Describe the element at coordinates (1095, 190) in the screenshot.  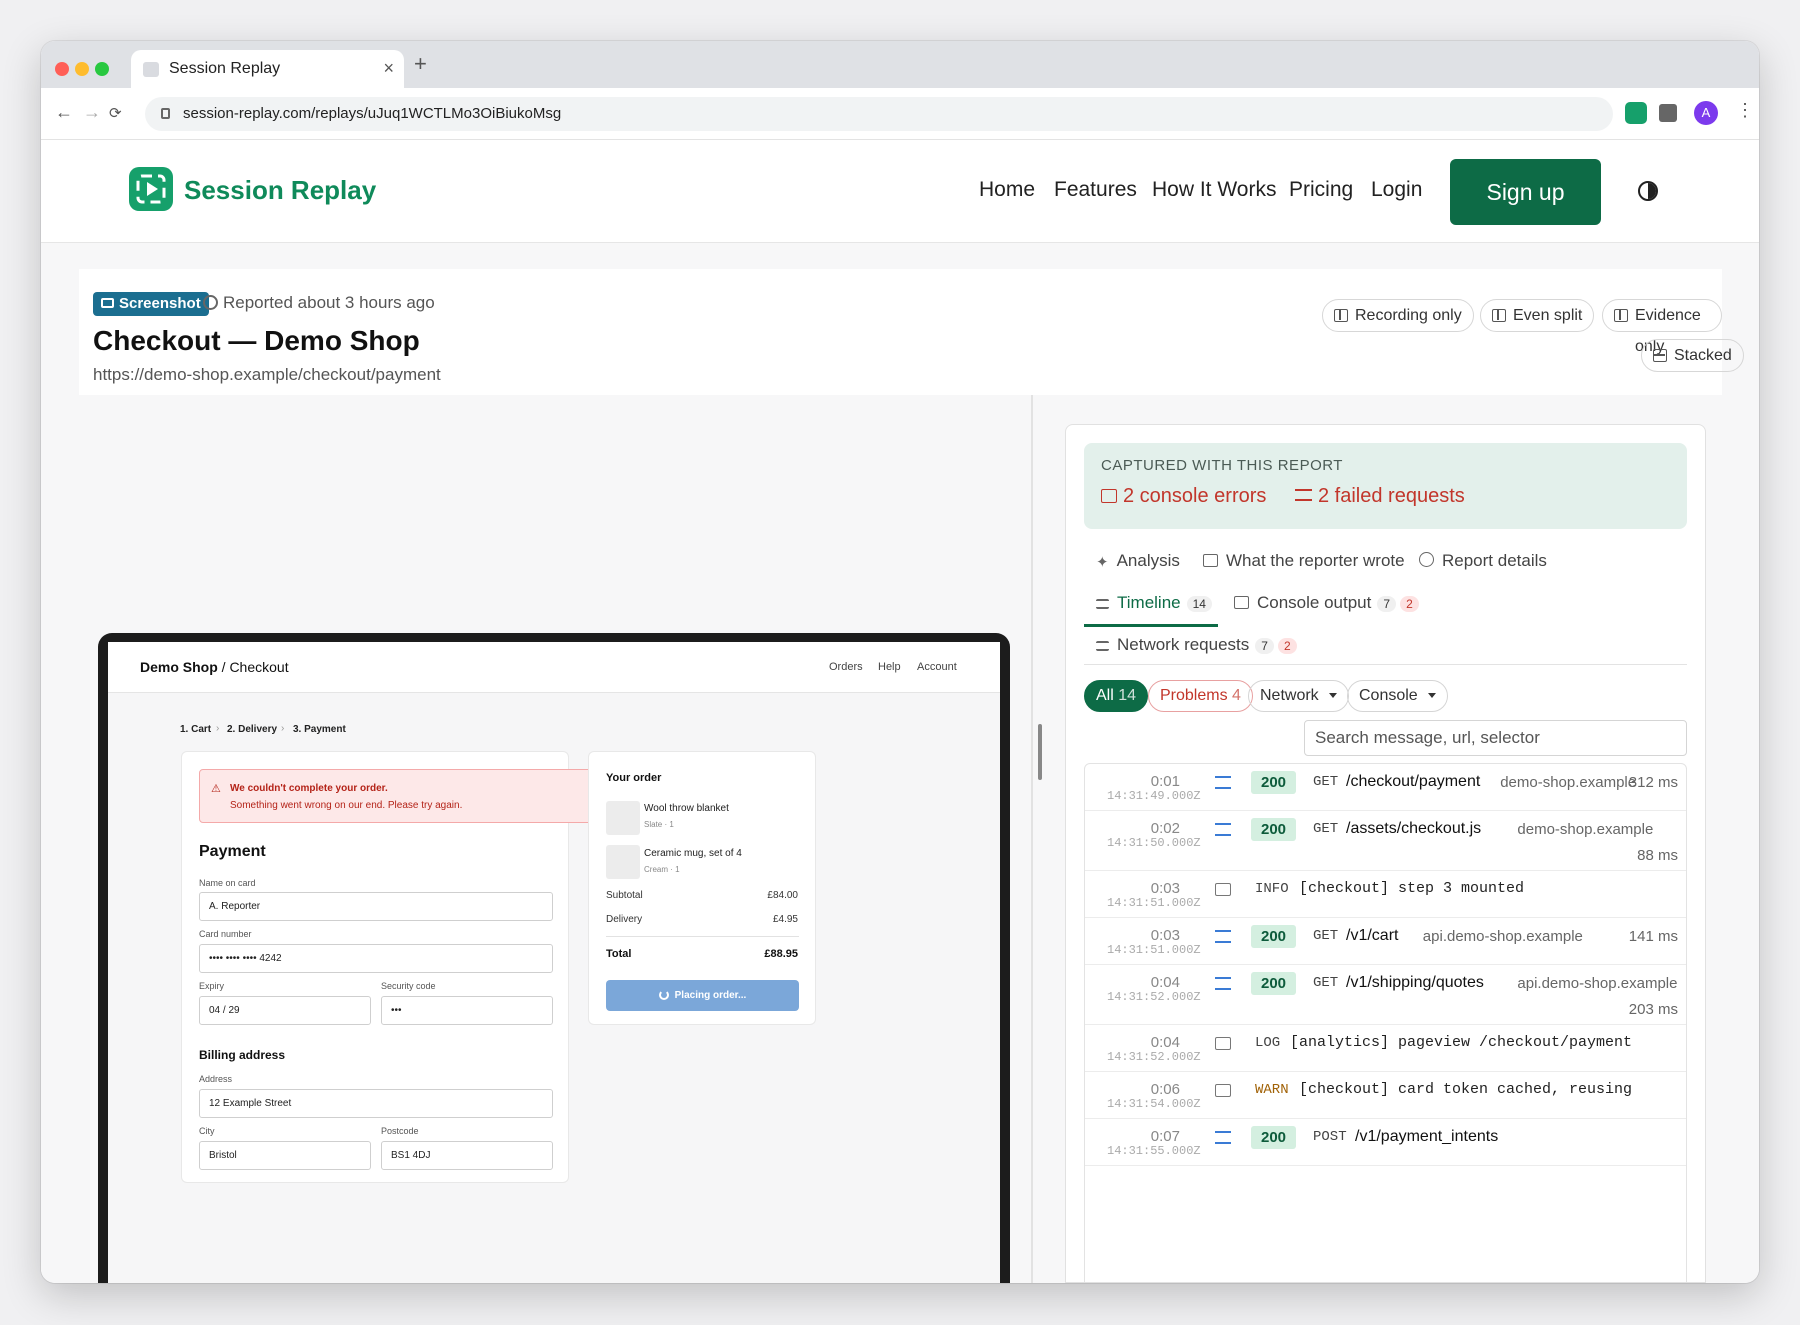
I see `nav-features: Features` at that location.